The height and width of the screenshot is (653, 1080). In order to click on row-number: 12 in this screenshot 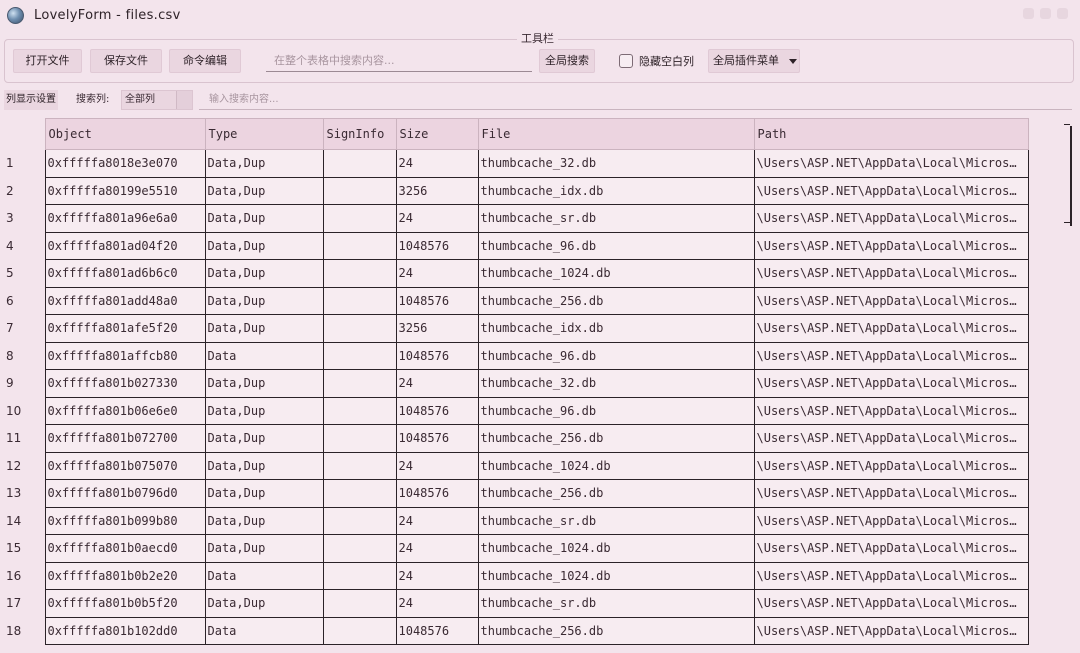, I will do `click(22, 466)`.